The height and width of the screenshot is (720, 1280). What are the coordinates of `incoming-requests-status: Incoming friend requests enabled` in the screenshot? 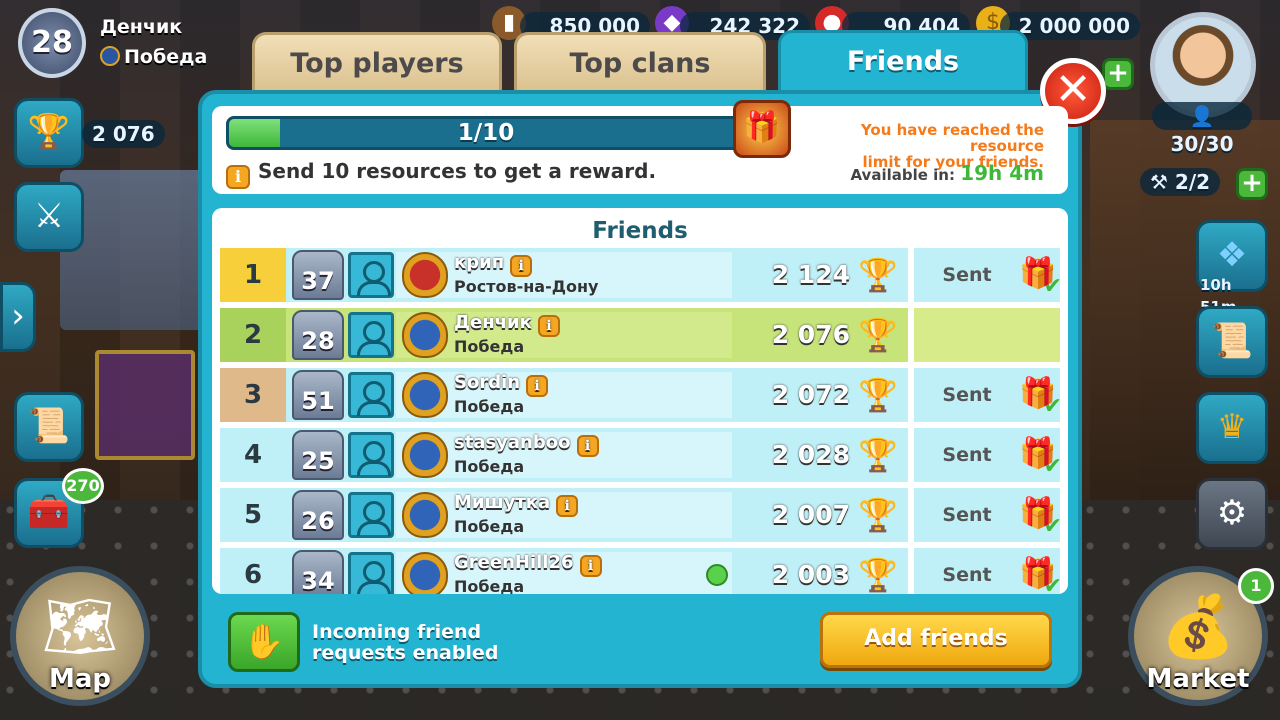 It's located at (405, 643).